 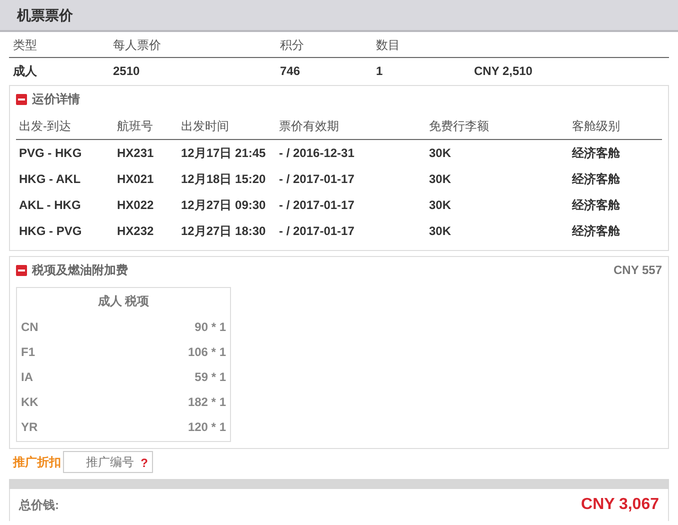 What do you see at coordinates (620, 505) in the screenshot?
I see `total-amount: CNY 3,067` at bounding box center [620, 505].